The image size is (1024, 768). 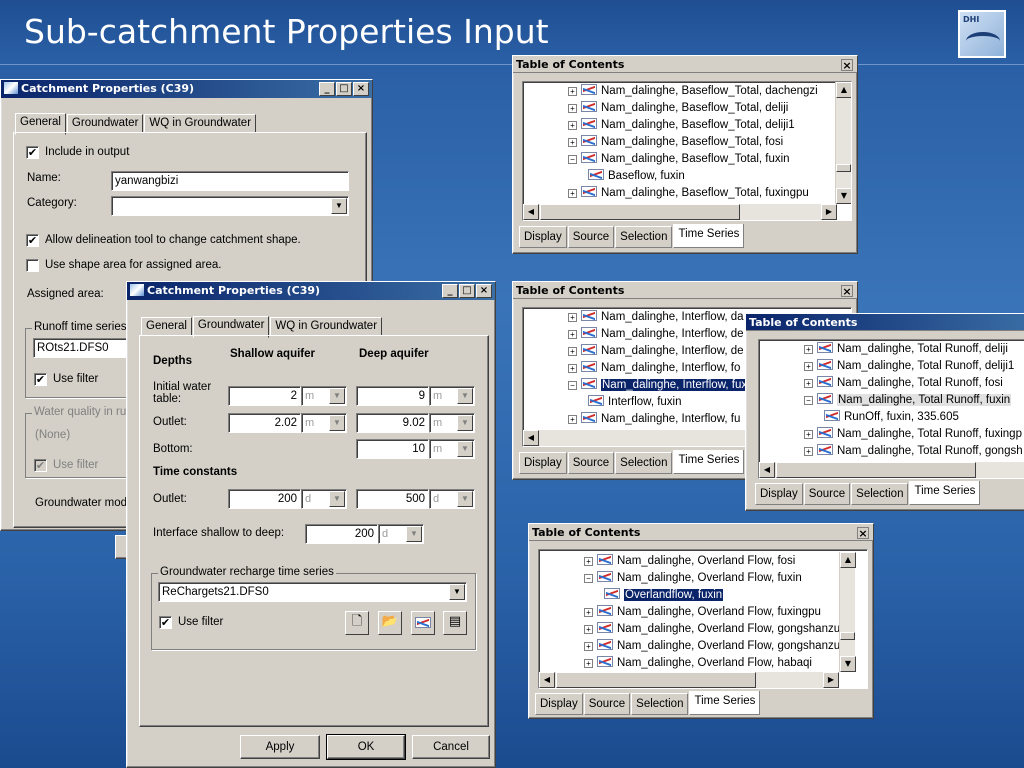 What do you see at coordinates (165, 622) in the screenshot?
I see `recharge-use-filter-checkbox: ✔` at bounding box center [165, 622].